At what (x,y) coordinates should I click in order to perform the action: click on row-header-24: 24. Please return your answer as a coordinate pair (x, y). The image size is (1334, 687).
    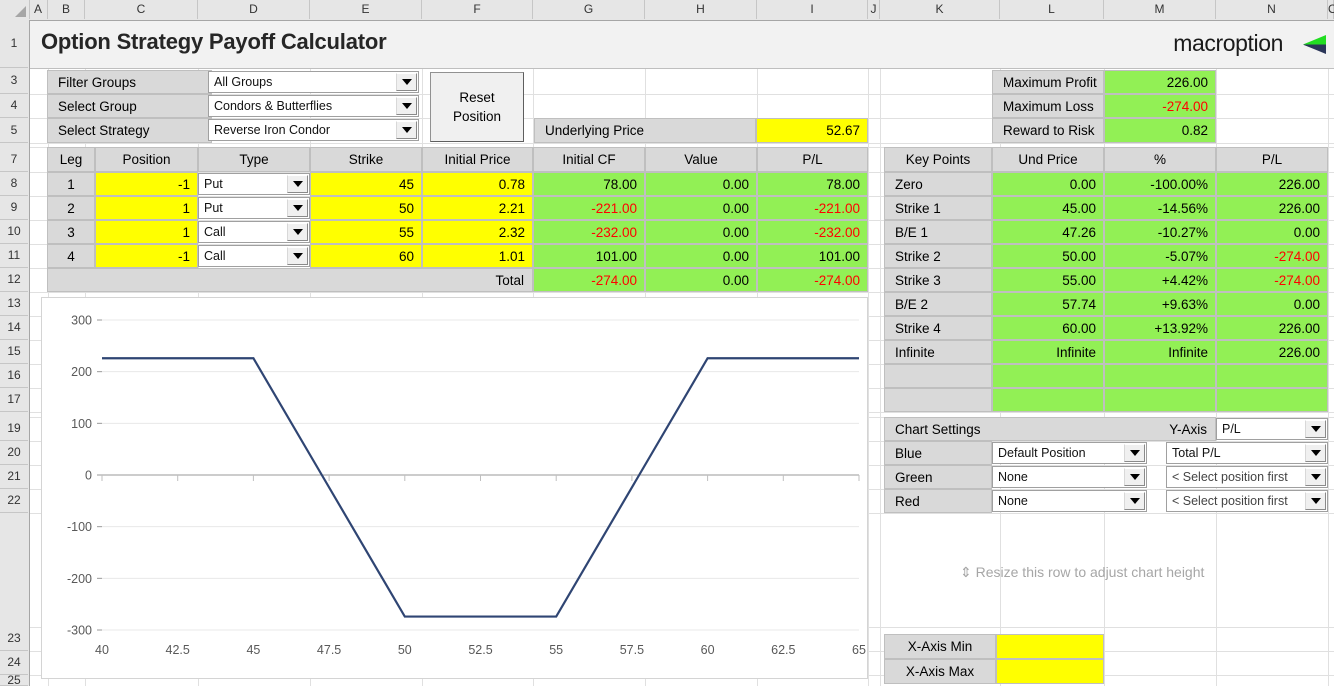
    Looking at the image, I should click on (14, 663).